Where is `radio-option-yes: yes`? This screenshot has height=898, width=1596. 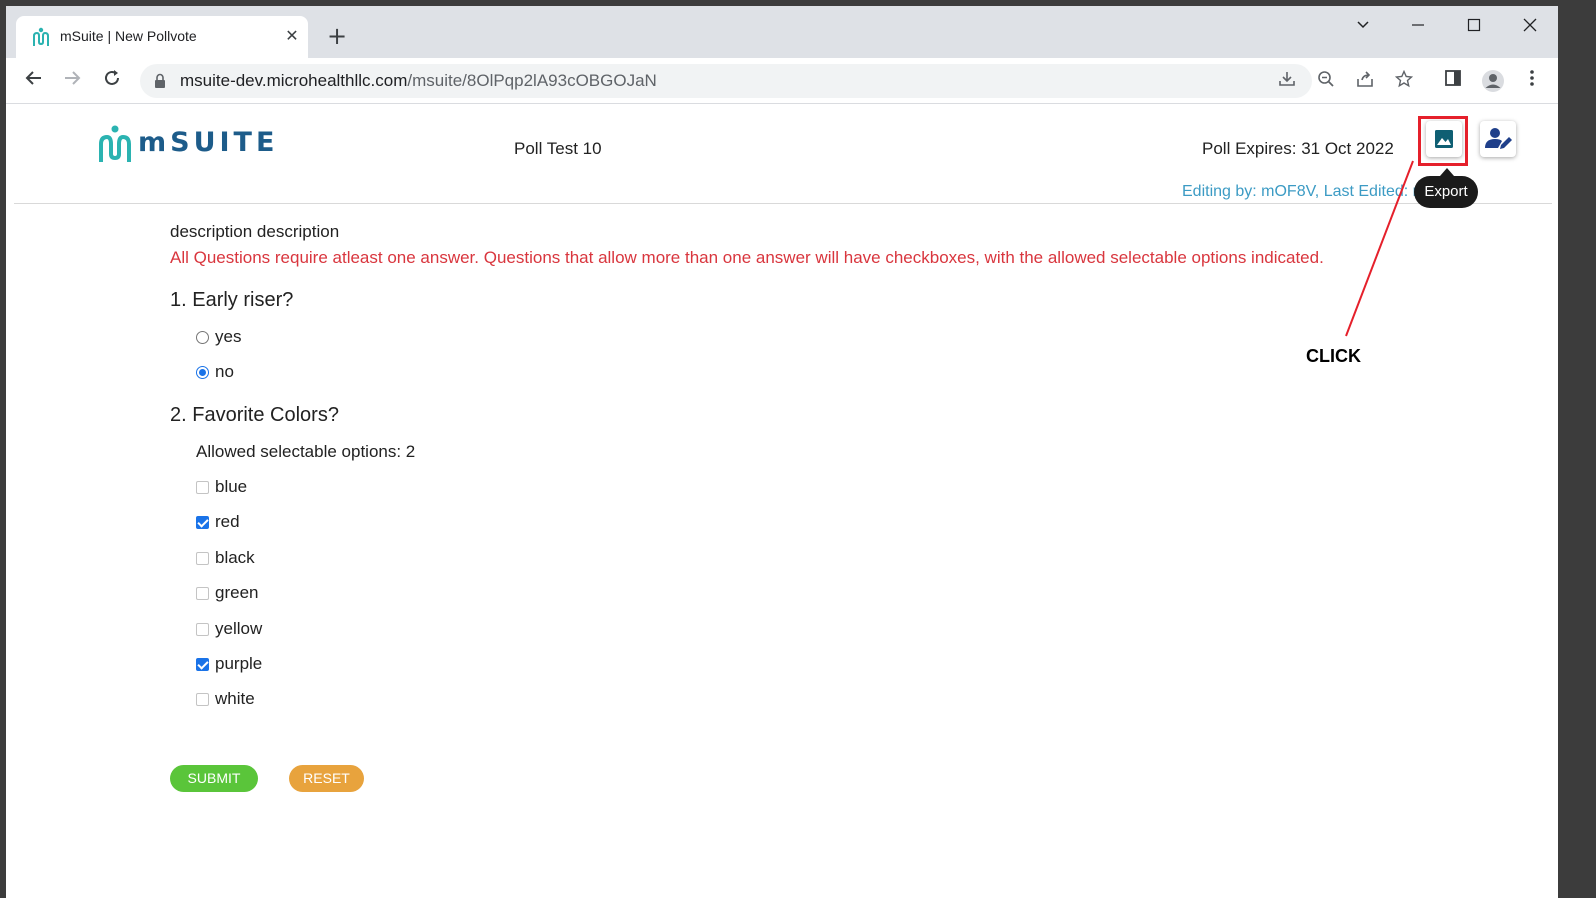
radio-option-yes: yes is located at coordinates (218, 337).